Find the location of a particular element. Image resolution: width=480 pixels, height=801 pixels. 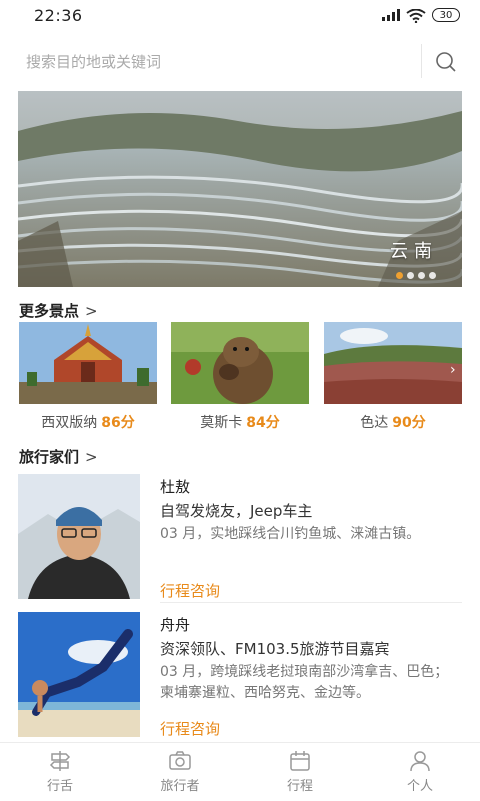

status-bar: 22:36 30 is located at coordinates (240, 16).